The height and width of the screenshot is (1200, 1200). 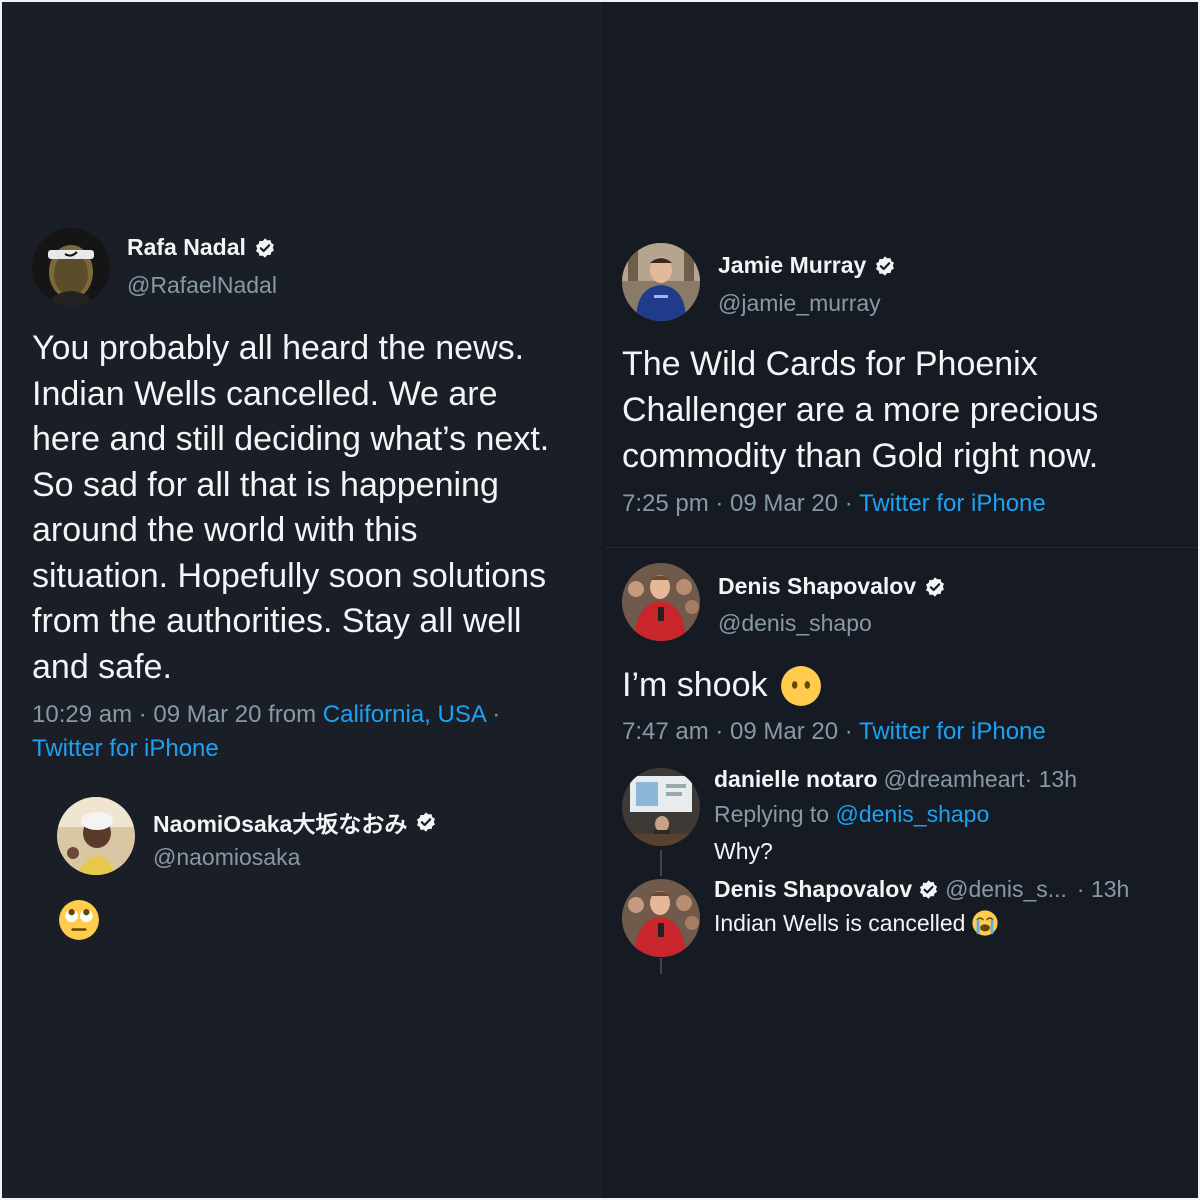 What do you see at coordinates (796, 779) in the screenshot?
I see `display-name: danielle notaro` at bounding box center [796, 779].